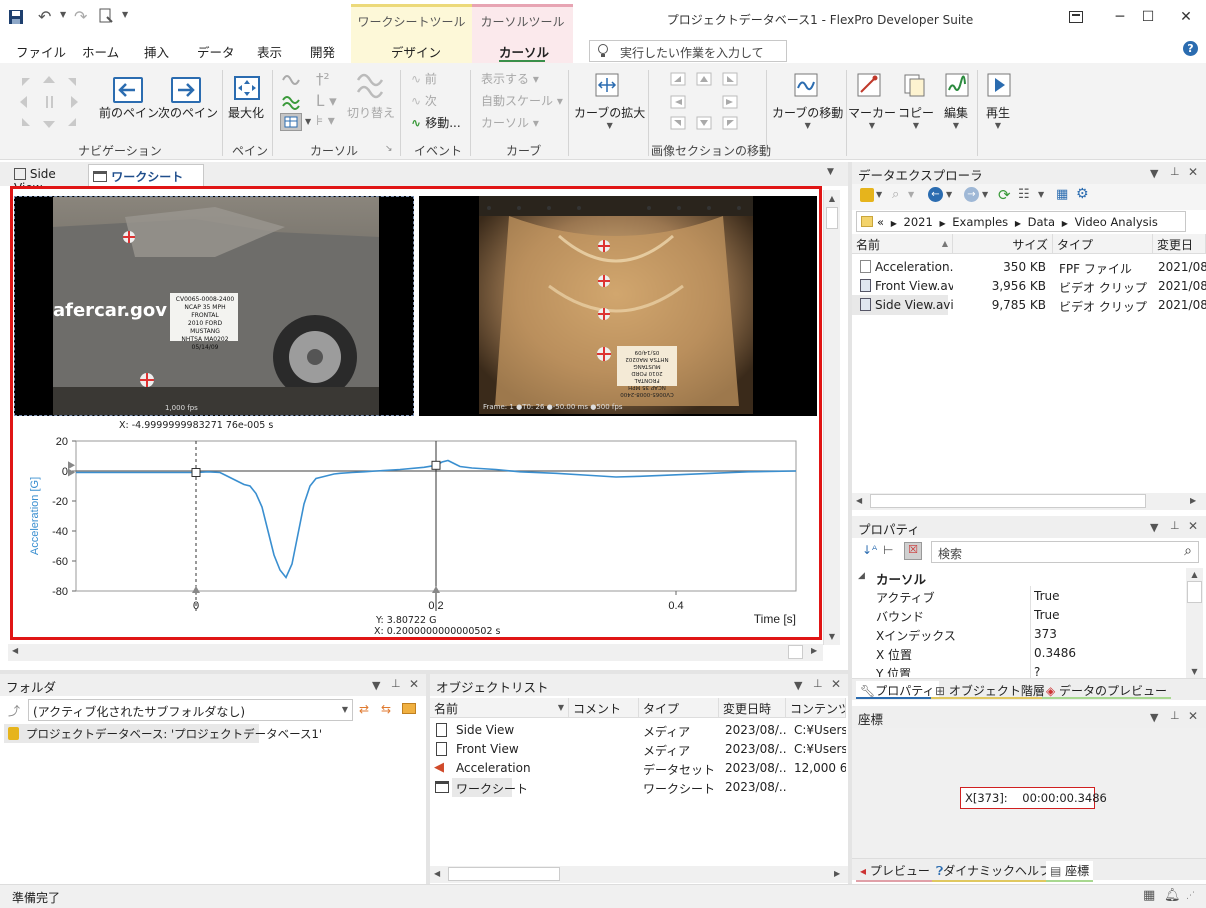 The width and height of the screenshot is (1206, 908). What do you see at coordinates (1037, 671) in the screenshot?
I see `property-value: ?` at bounding box center [1037, 671].